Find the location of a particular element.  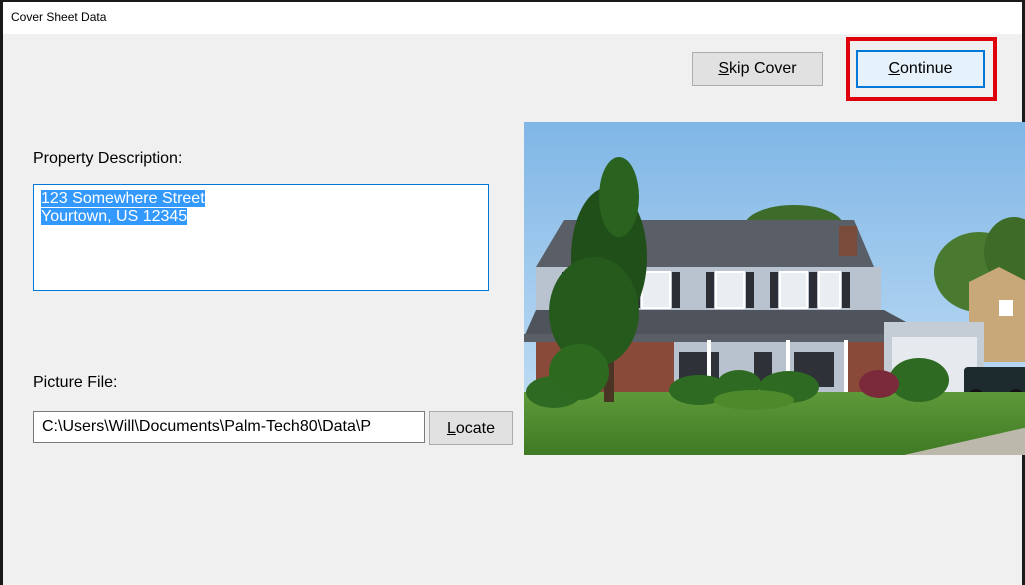

property-line-1: 123 Somewhere Street is located at coordinates (123, 198).